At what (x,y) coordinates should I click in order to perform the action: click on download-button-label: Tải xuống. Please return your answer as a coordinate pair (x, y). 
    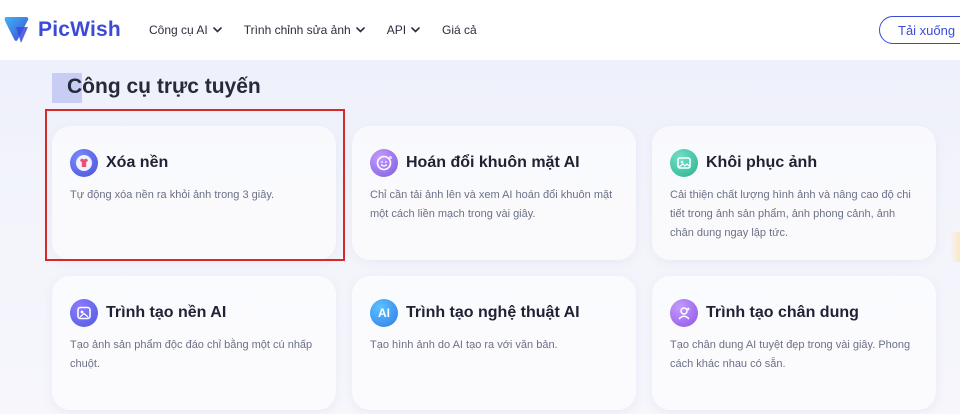
    Looking at the image, I should click on (927, 30).